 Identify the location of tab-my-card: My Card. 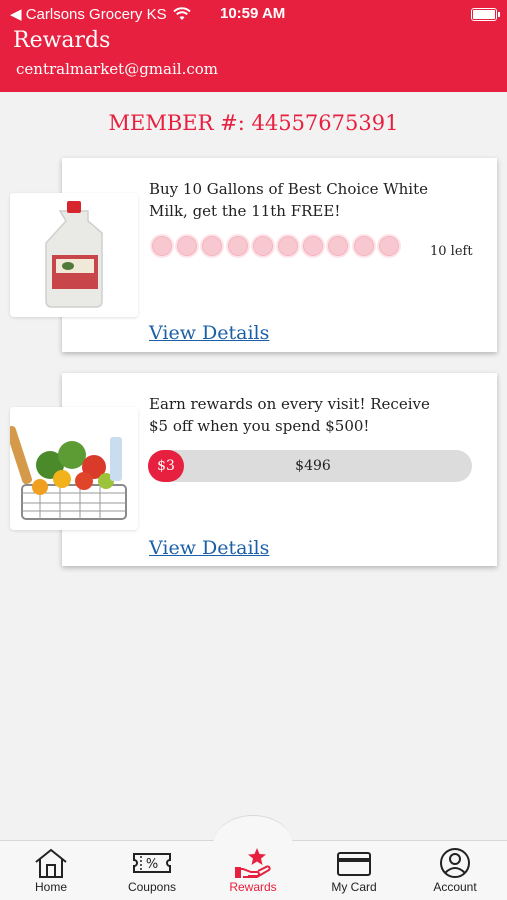
(354, 871).